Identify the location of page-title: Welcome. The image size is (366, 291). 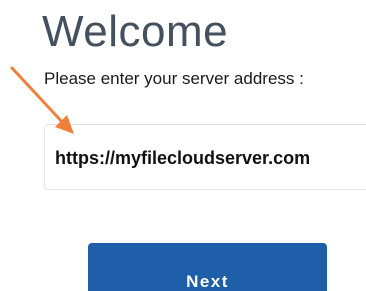
(135, 31).